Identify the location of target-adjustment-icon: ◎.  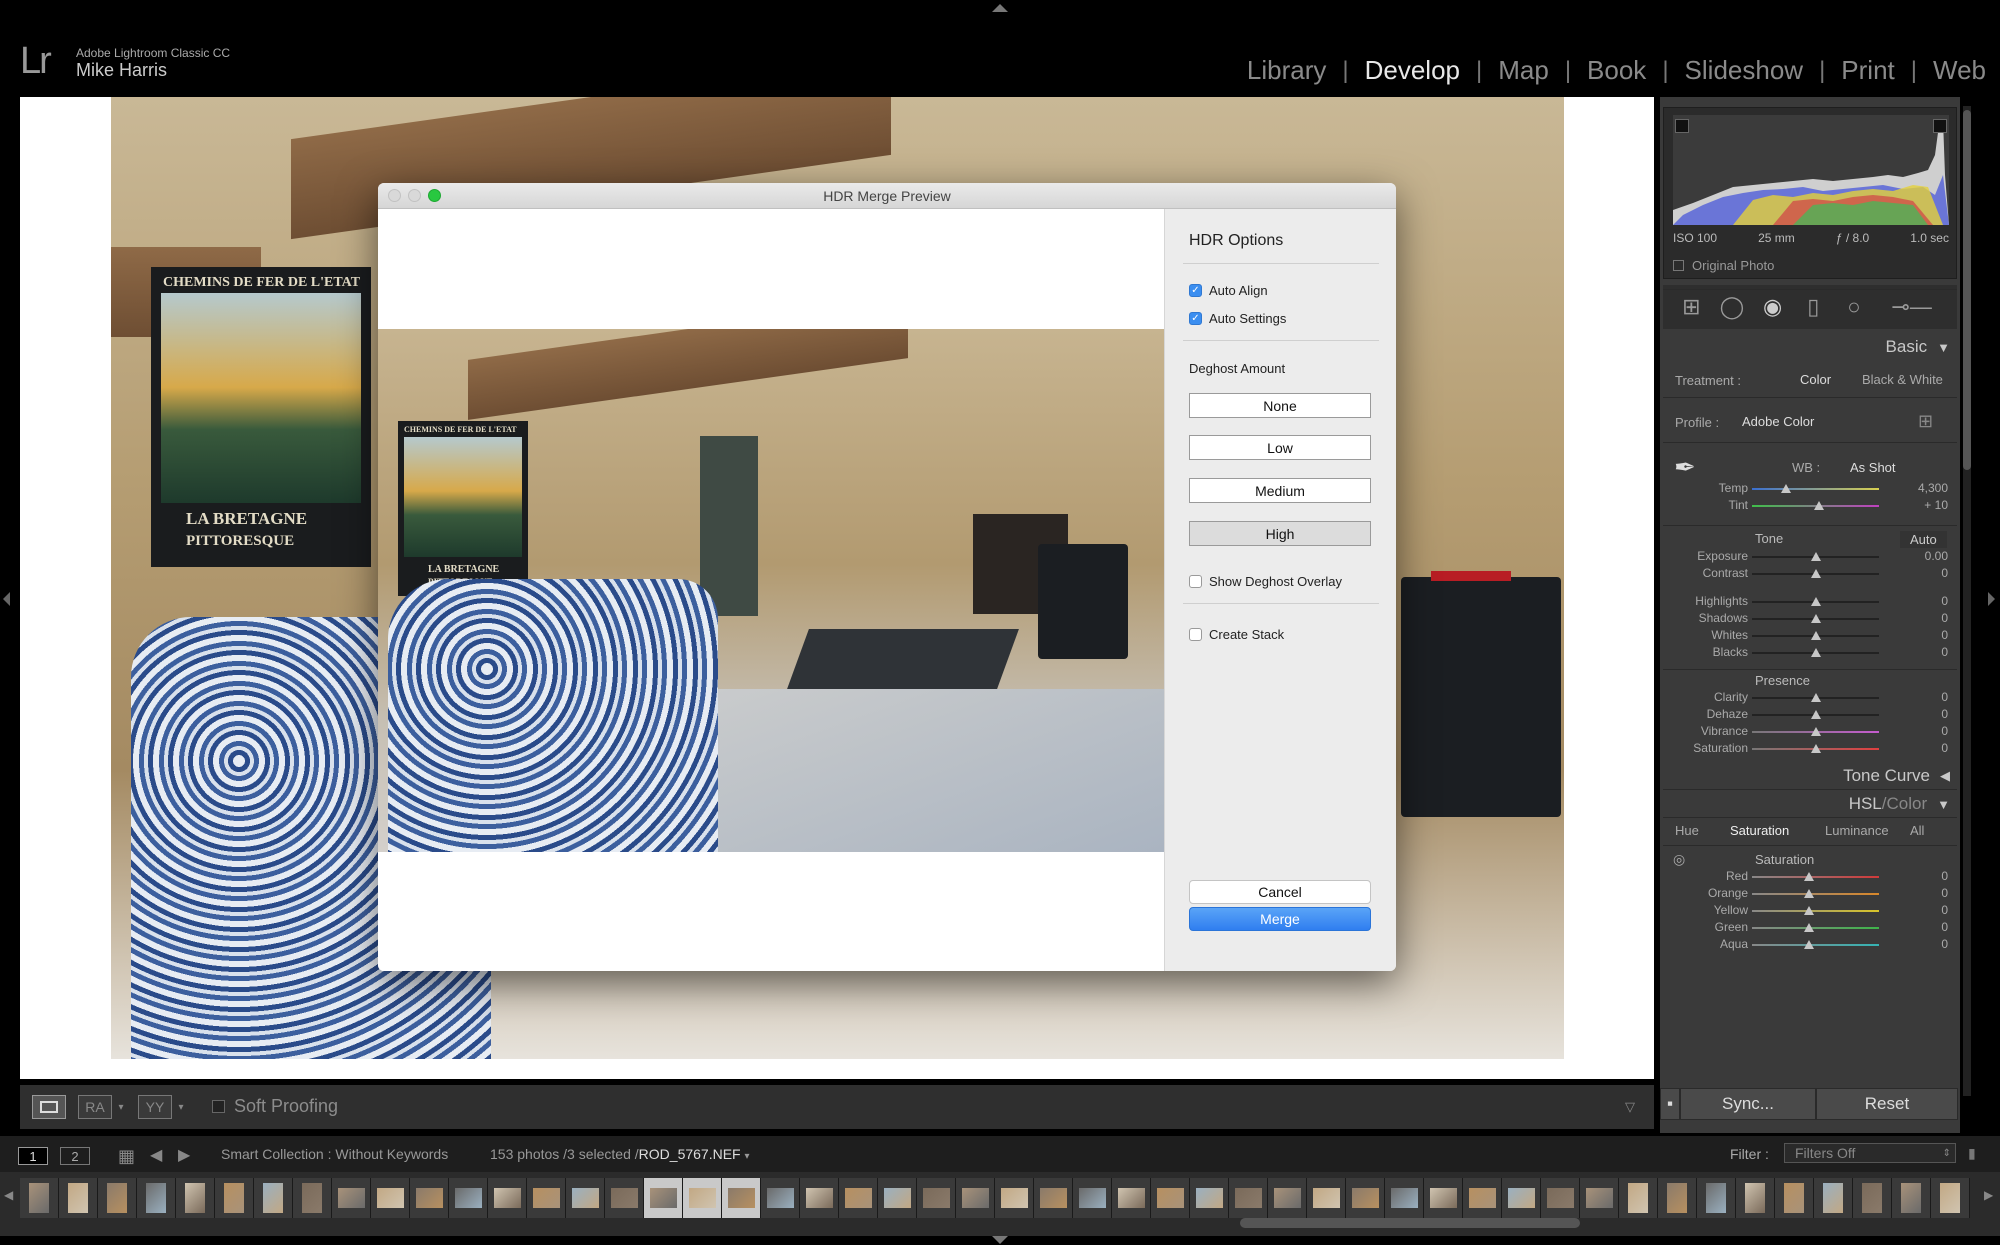
(1679, 859).